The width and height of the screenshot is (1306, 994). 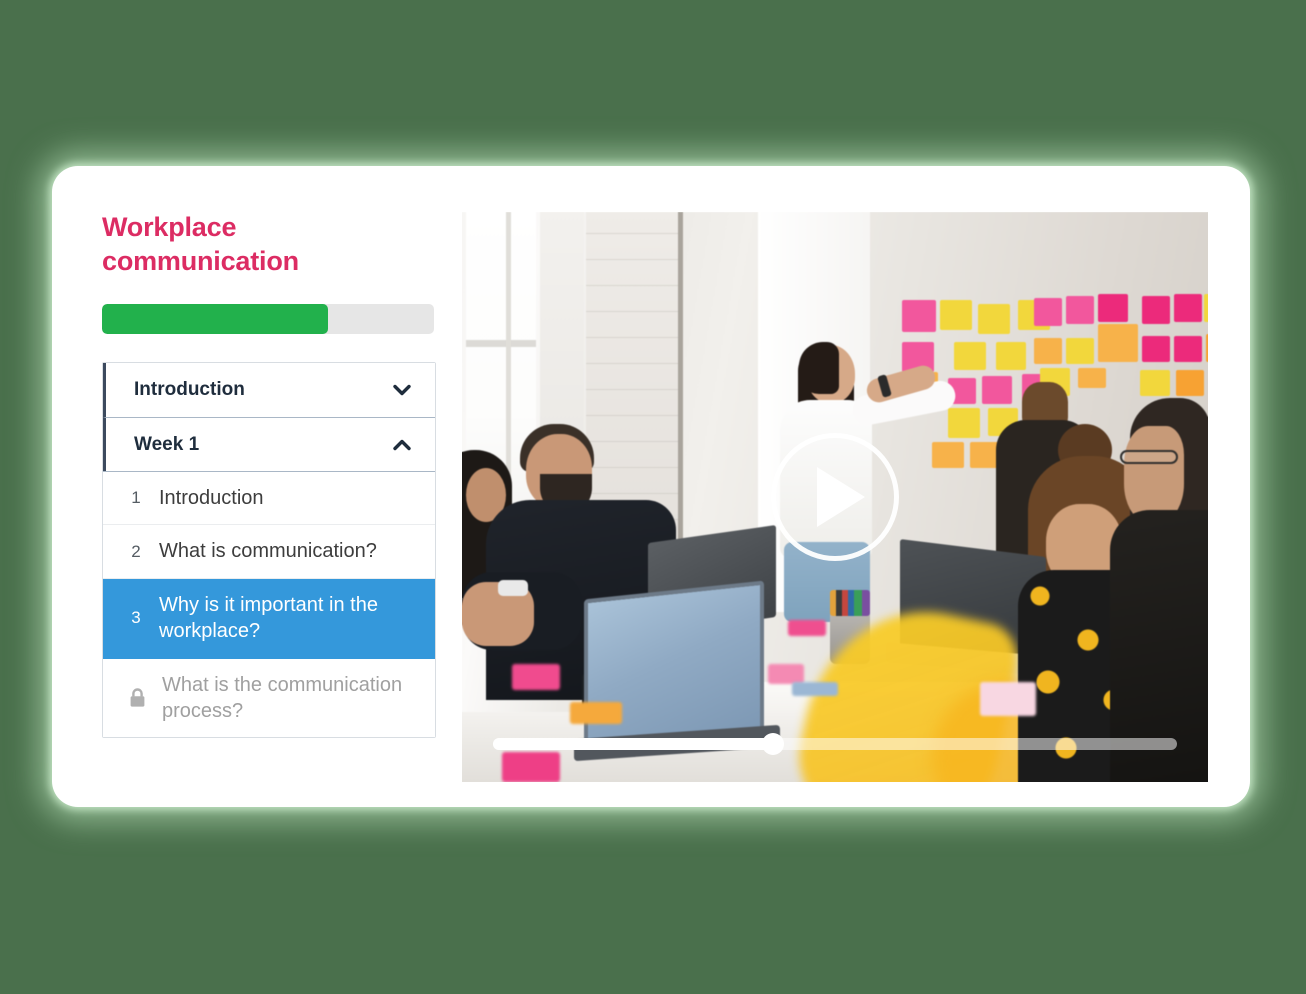 I want to click on presenter-person, so click(x=819, y=368).